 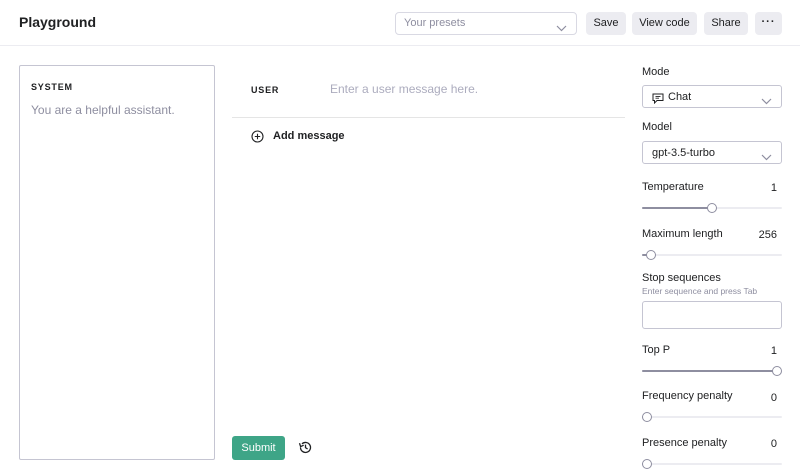 I want to click on view-code-button: View code, so click(x=664, y=23).